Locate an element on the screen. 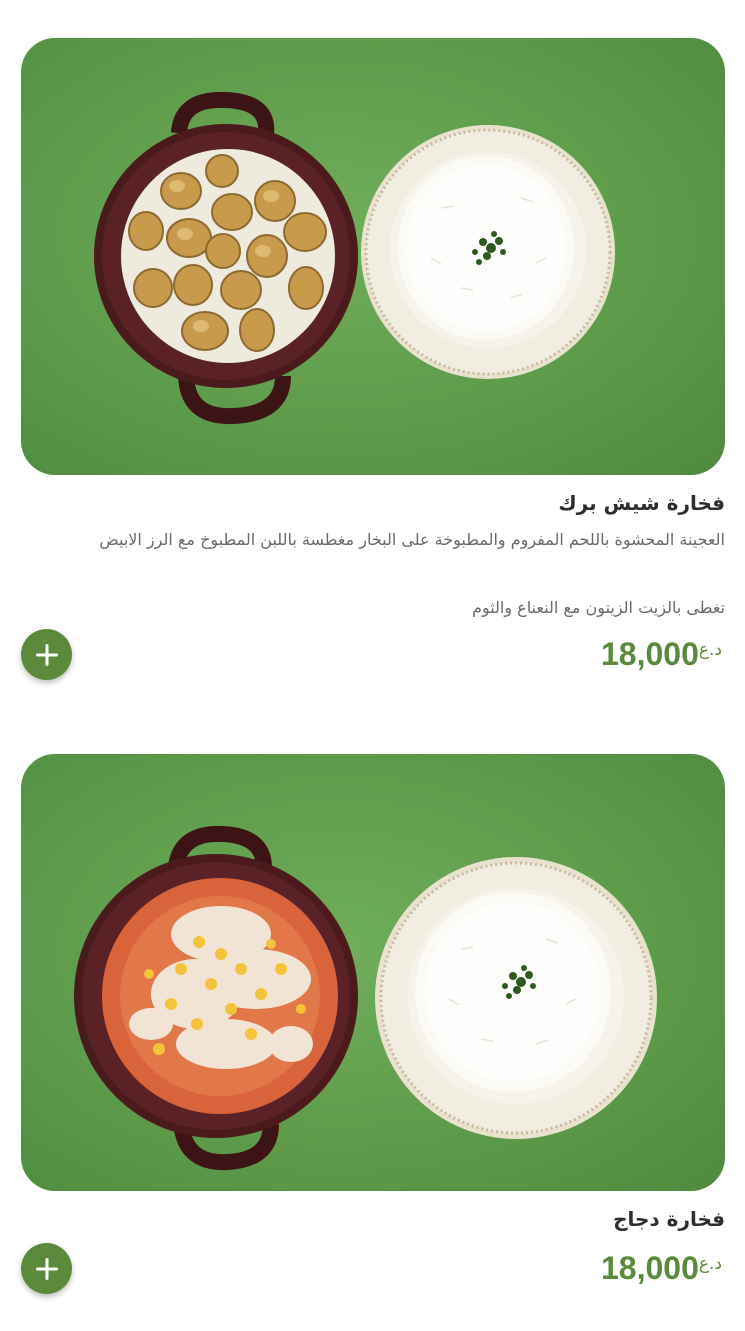 This screenshot has height=1331, width=745. item-description-secondary: تغطى بالزيت الزيتون مع النعناع والثوم is located at coordinates (598, 607).